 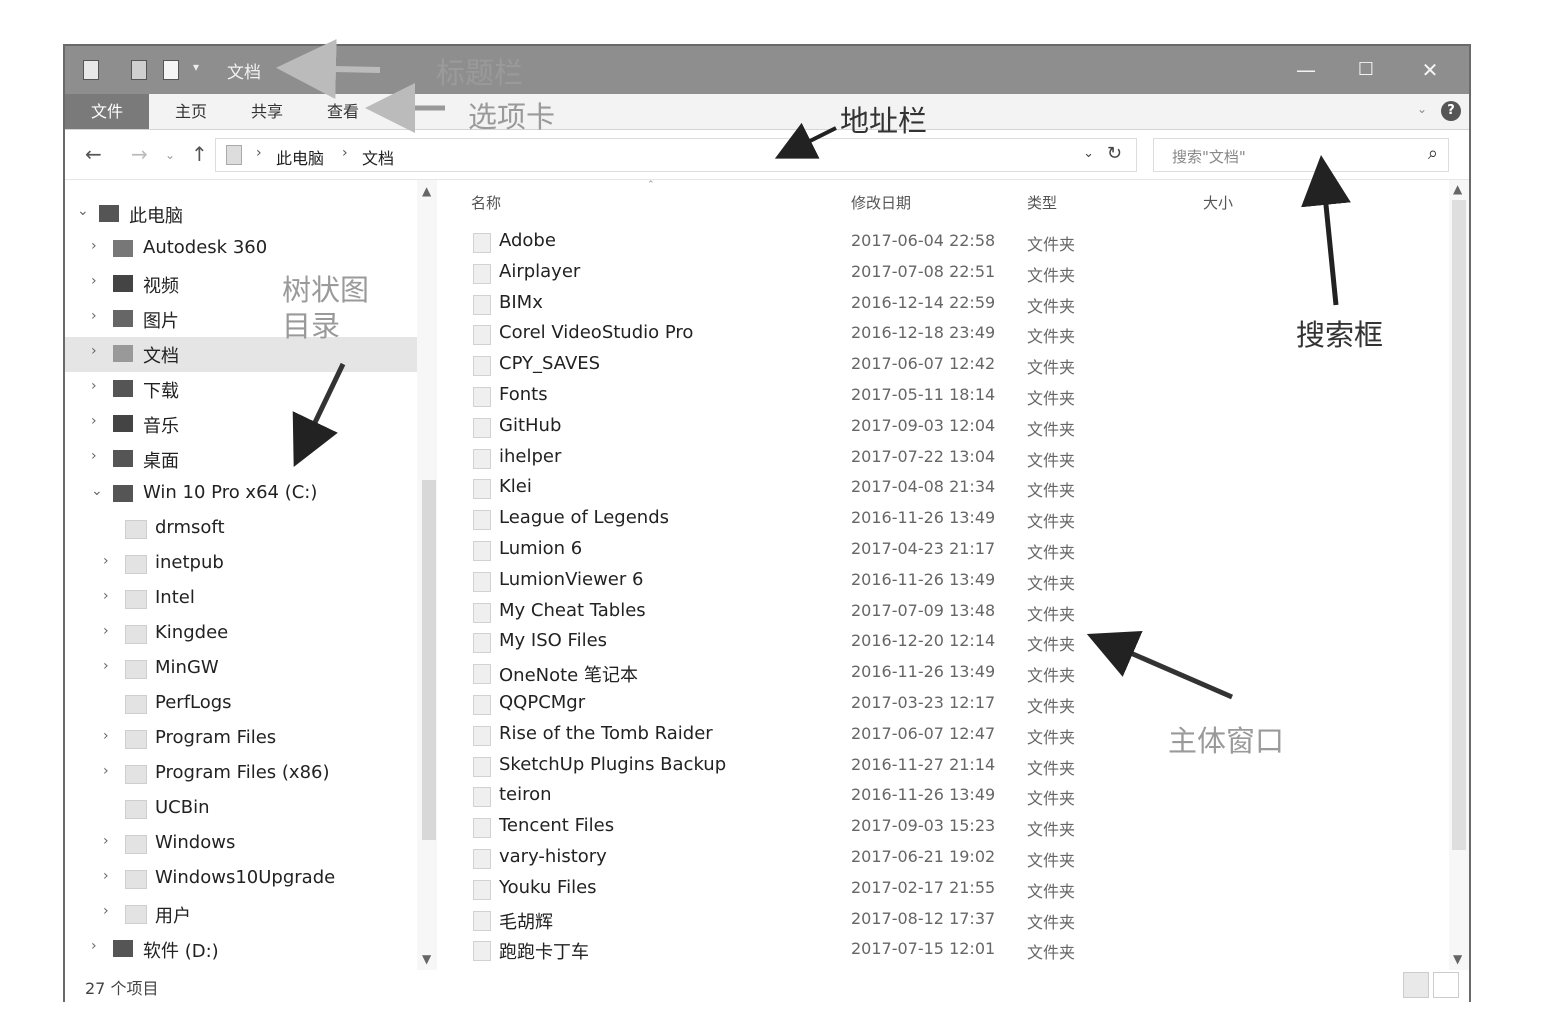 What do you see at coordinates (251, 739) in the screenshot?
I see `tree-item: › Program Files` at bounding box center [251, 739].